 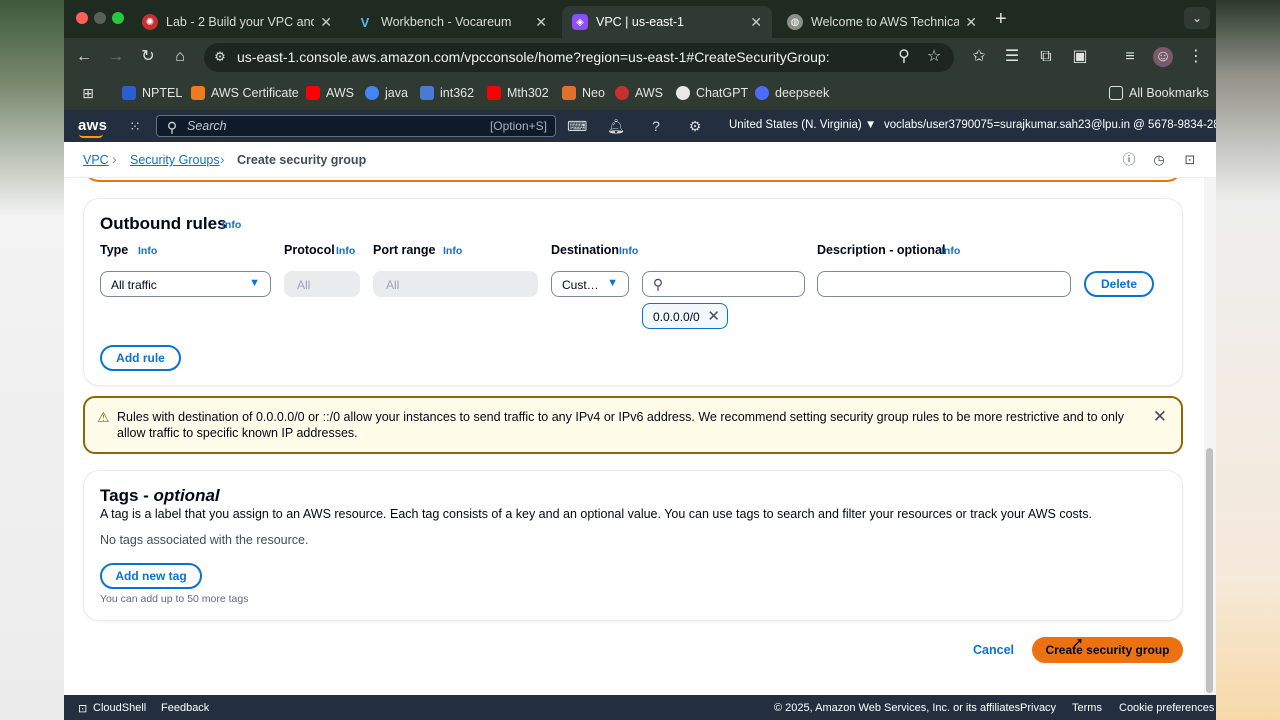 I want to click on bookmark-label: NPTEL, so click(x=162, y=93).